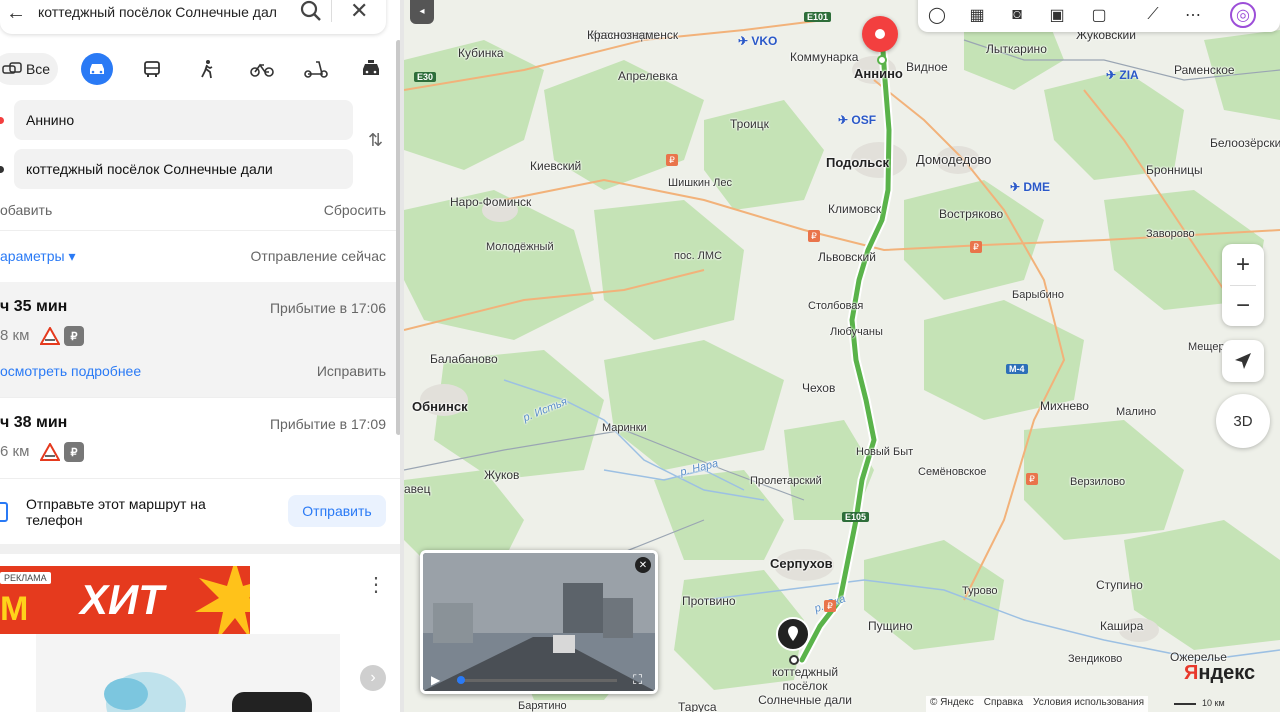 The width and height of the screenshot is (1280, 712). Describe the element at coordinates (425, 77) in the screenshot. I see `highway-shield: E30` at that location.